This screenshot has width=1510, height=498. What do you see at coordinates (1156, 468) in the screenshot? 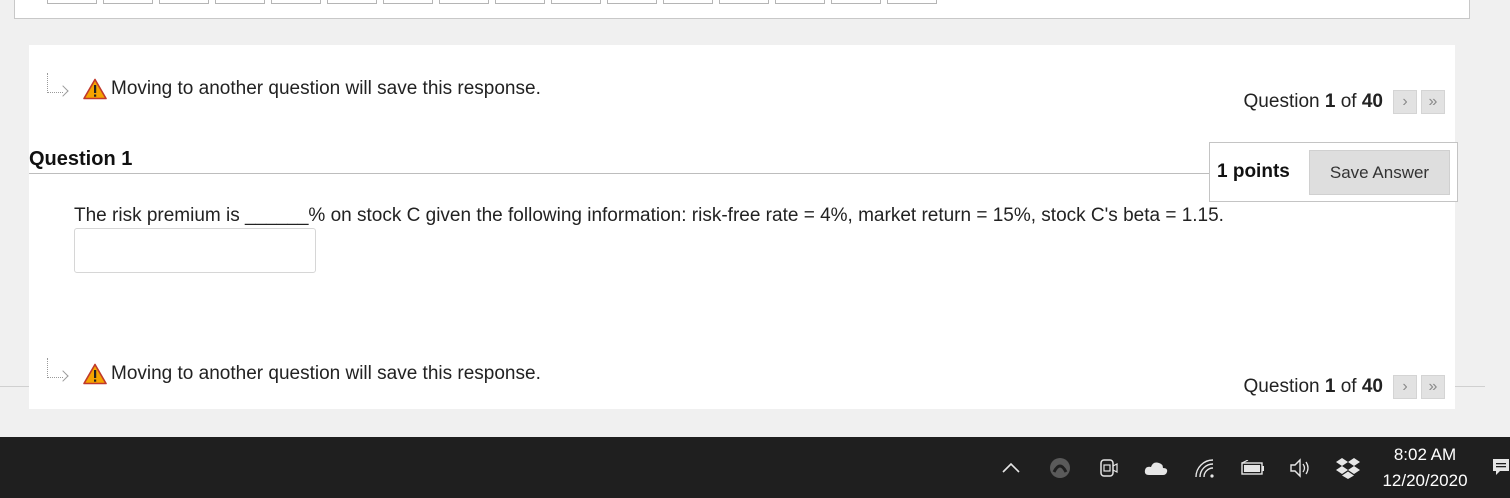
I see `onedrive-icon` at bounding box center [1156, 468].